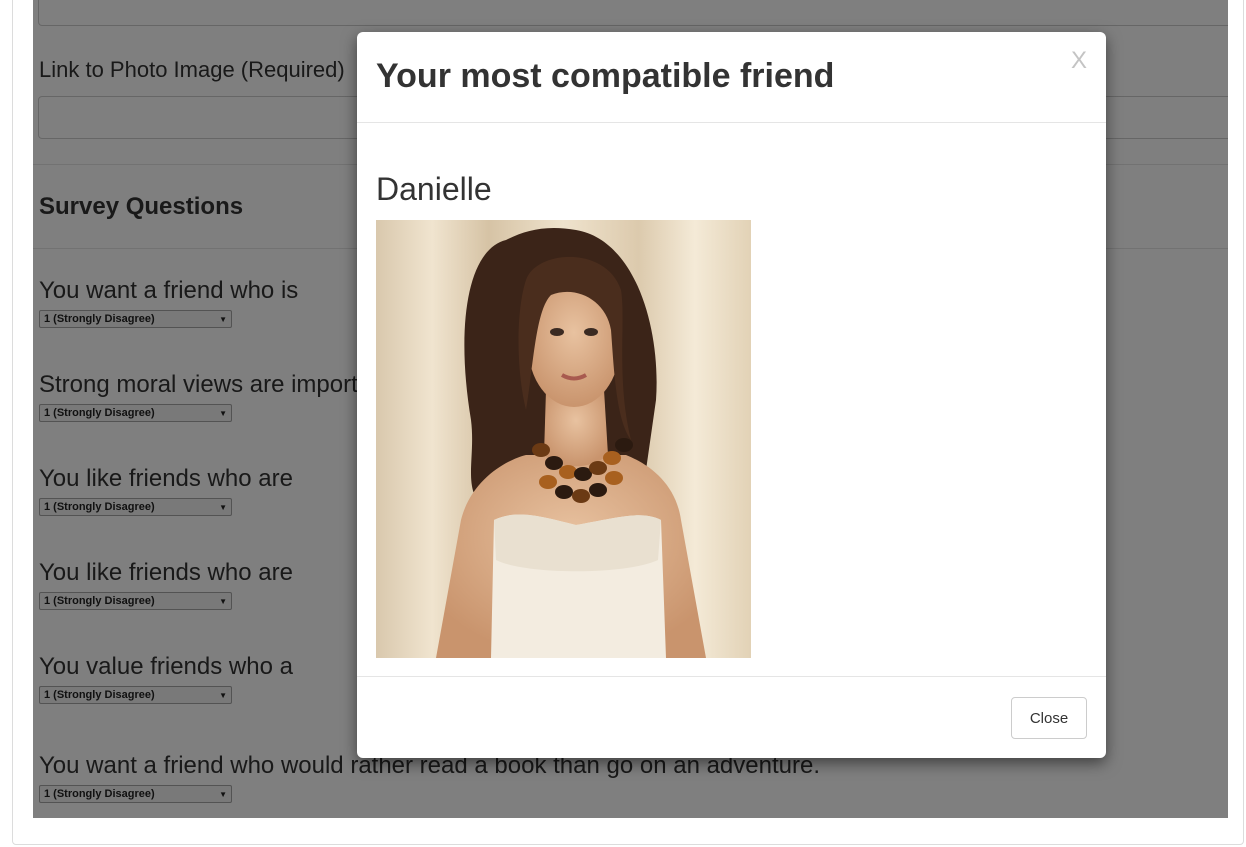 Image resolution: width=1246 pixels, height=847 pixels. What do you see at coordinates (1049, 718) in the screenshot?
I see `close-button: Close` at bounding box center [1049, 718].